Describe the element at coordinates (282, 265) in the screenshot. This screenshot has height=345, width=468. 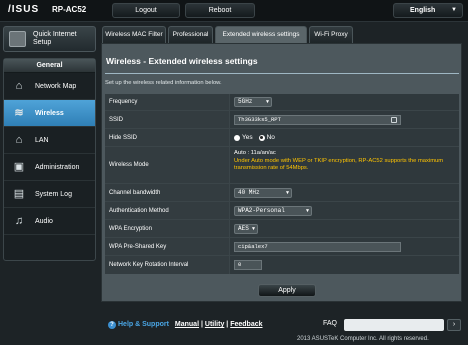
I see `key-rotation-row: Network Key Rotation Interval 0` at that location.